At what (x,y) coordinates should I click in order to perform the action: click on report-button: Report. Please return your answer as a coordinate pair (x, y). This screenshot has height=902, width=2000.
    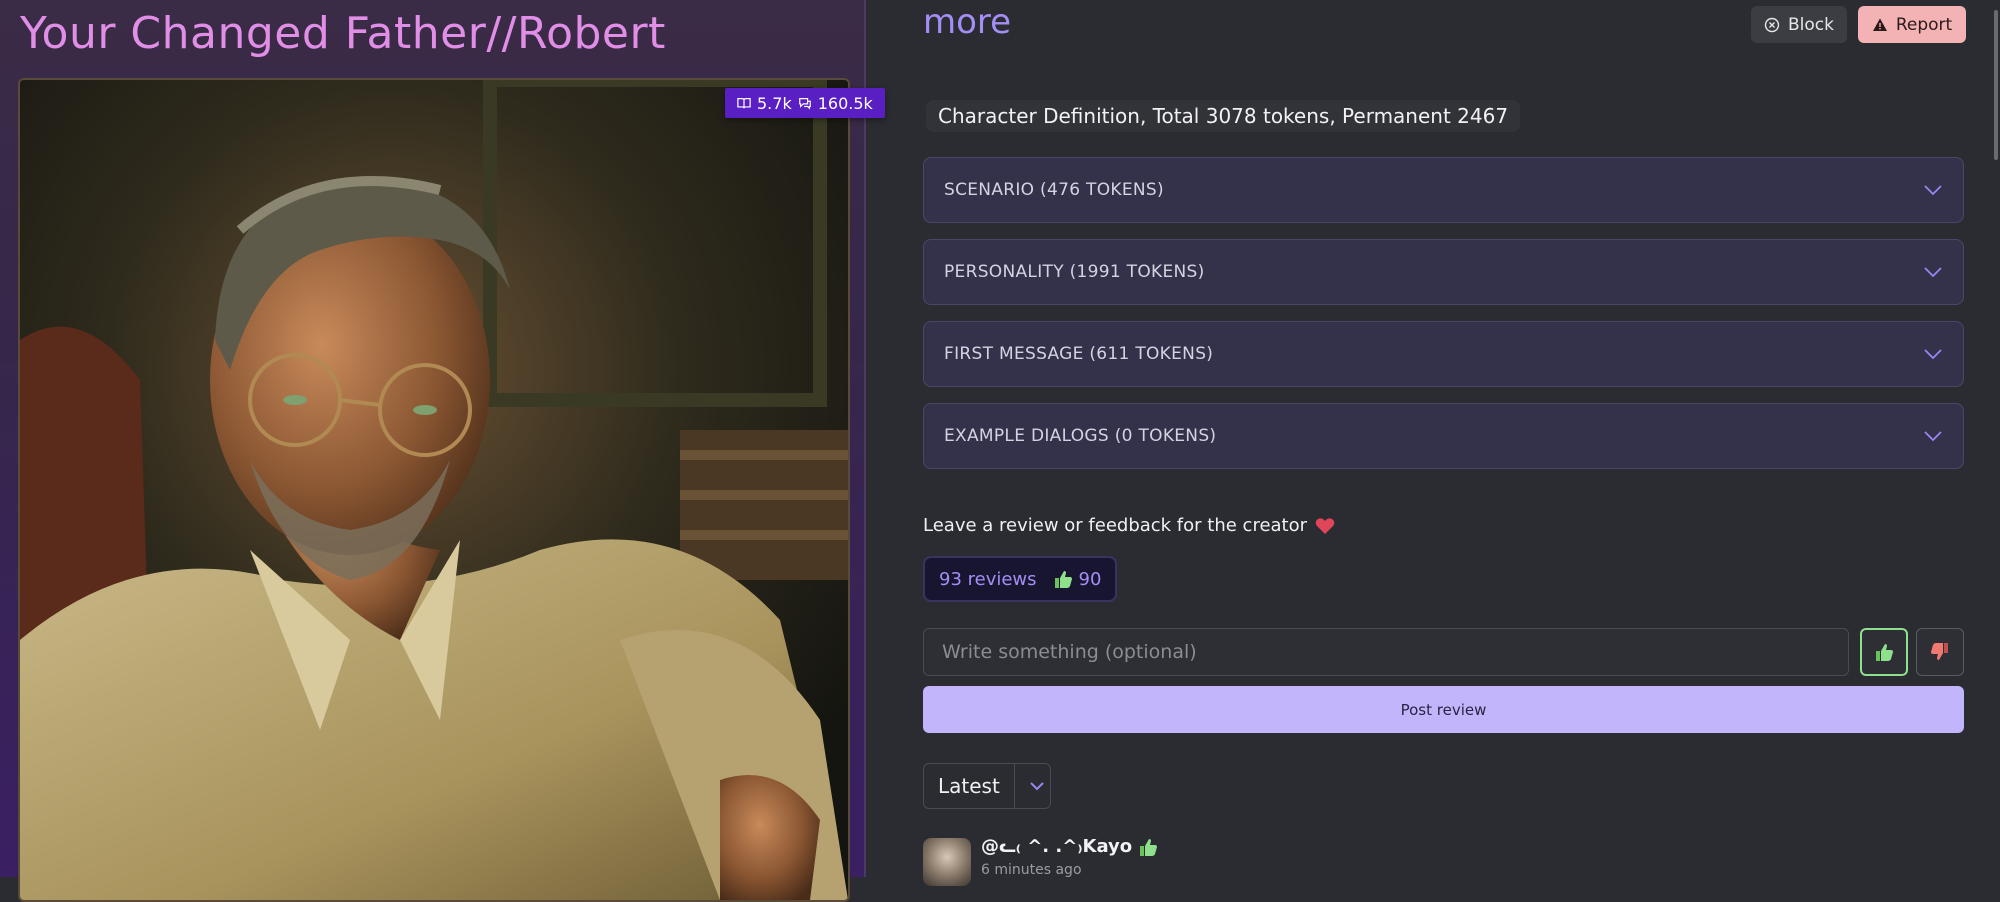
    Looking at the image, I should click on (1912, 24).